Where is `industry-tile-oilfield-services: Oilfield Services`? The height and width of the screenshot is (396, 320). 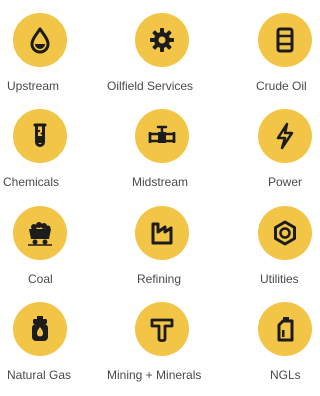 industry-tile-oilfield-services: Oilfield Services is located at coordinates (162, 57).